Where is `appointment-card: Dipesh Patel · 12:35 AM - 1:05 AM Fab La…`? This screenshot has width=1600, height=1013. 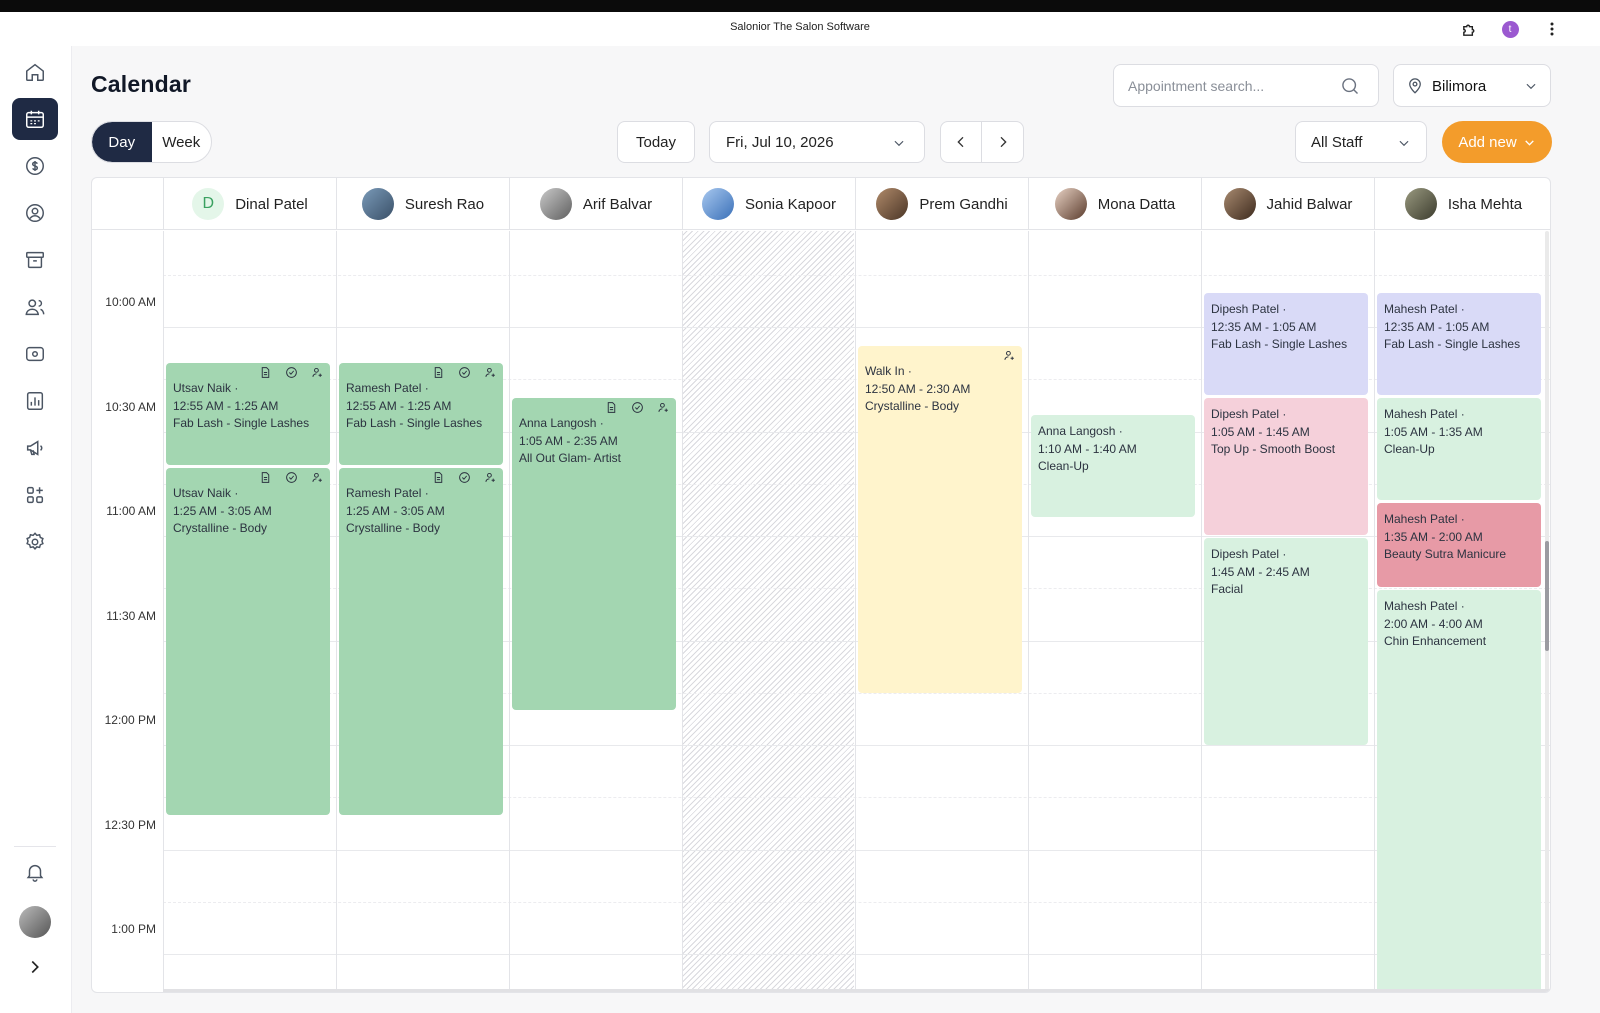
appointment-card: Dipesh Patel · 12:35 AM - 1:05 AM Fab La… is located at coordinates (1286, 344).